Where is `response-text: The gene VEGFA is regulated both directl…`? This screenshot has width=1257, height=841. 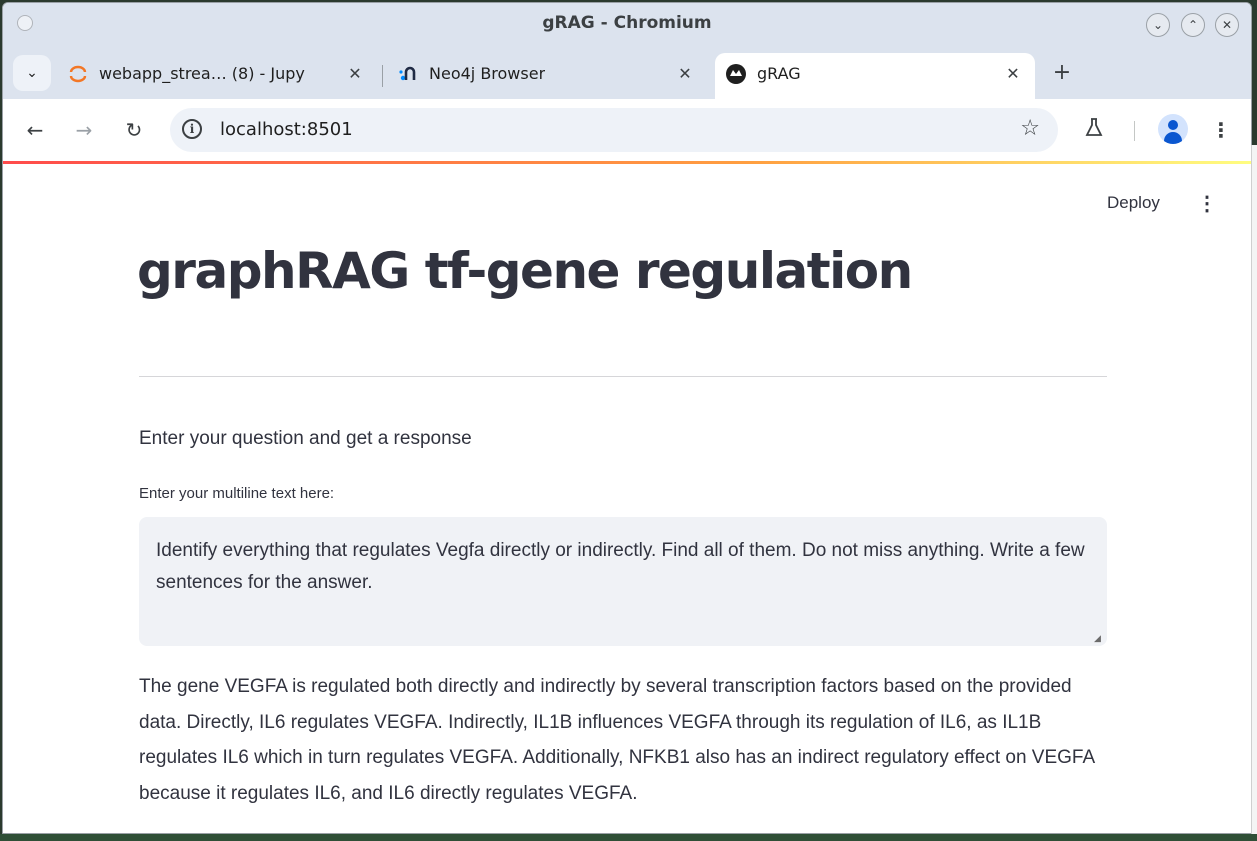 response-text: The gene VEGFA is regulated both directl… is located at coordinates (617, 740).